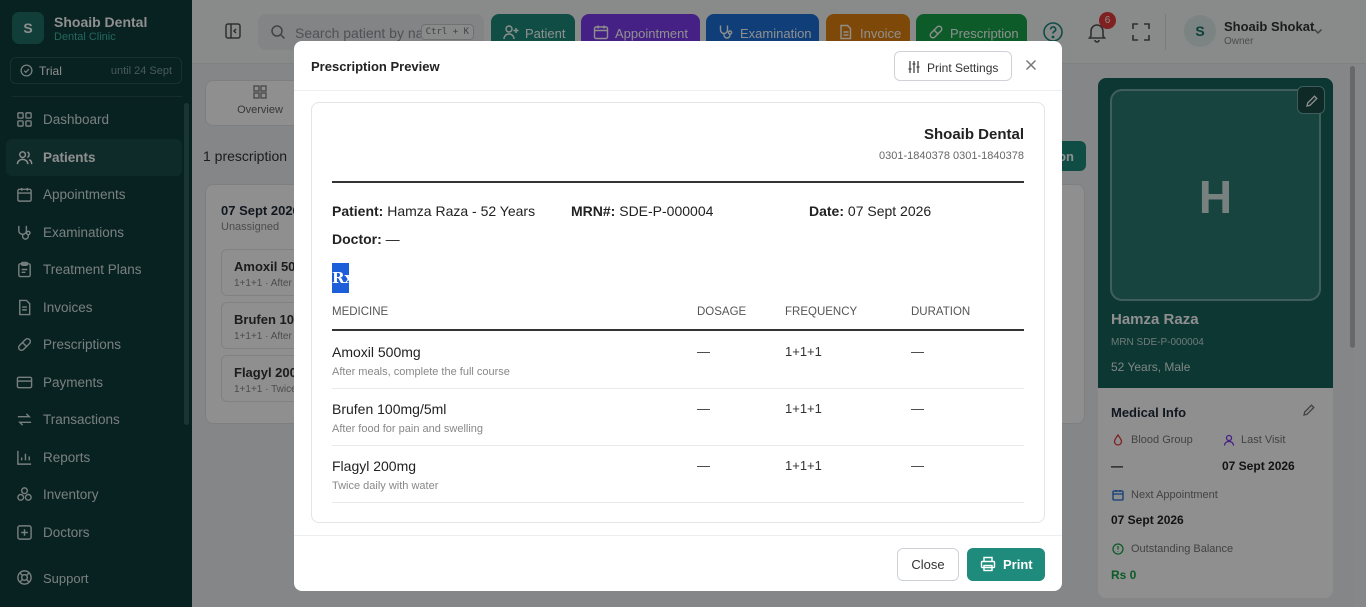 The width and height of the screenshot is (1366, 607). What do you see at coordinates (389, 409) in the screenshot?
I see `medicine-name: Brufen 100mg/5ml` at bounding box center [389, 409].